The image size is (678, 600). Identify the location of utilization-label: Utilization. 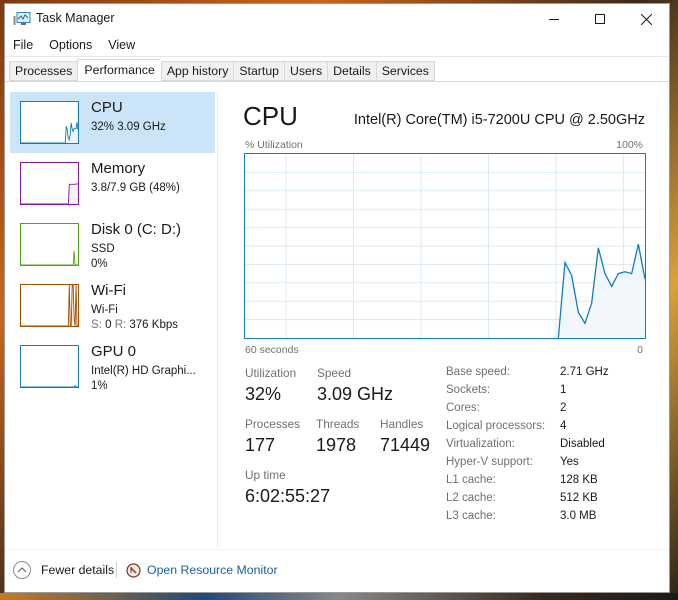
(271, 373).